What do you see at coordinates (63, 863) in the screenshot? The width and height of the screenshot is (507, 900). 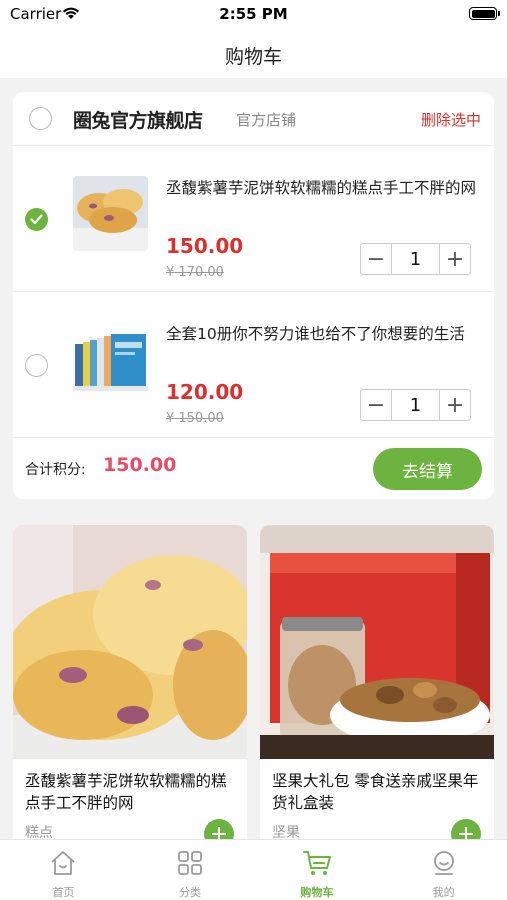 I see `home-icon` at bounding box center [63, 863].